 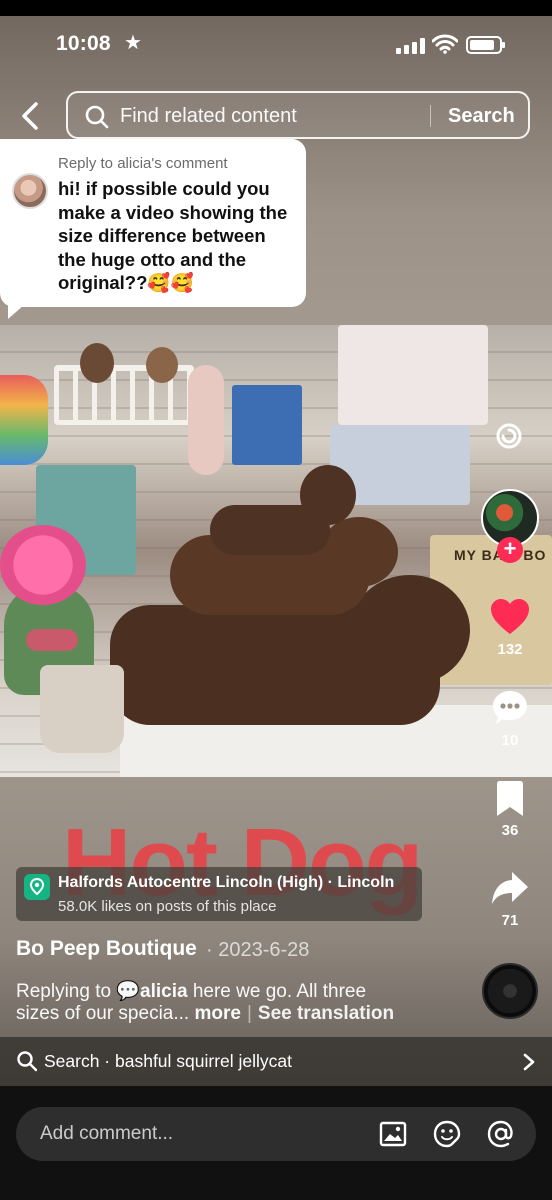 What do you see at coordinates (485, 45) in the screenshot?
I see `battery-icon` at bounding box center [485, 45].